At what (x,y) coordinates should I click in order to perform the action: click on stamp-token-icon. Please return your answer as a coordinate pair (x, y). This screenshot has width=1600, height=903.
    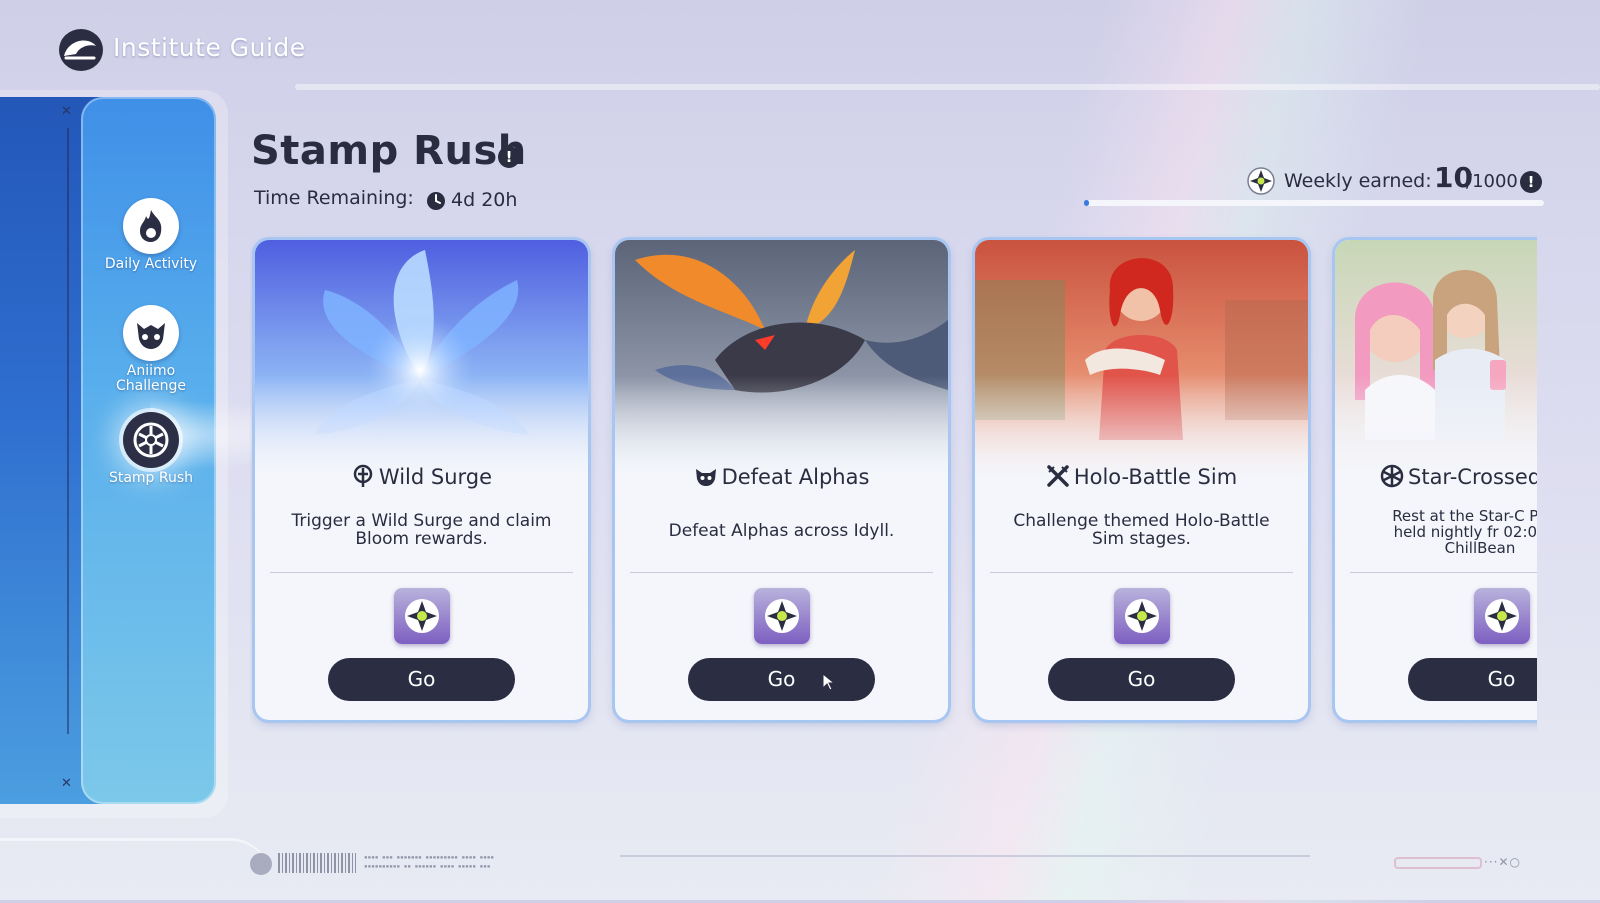
    Looking at the image, I should click on (1261, 181).